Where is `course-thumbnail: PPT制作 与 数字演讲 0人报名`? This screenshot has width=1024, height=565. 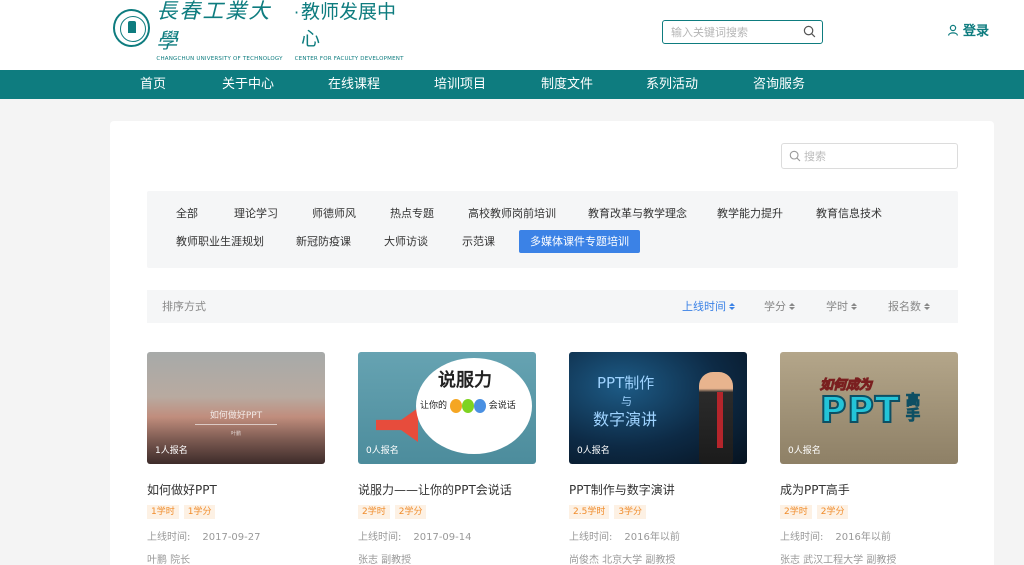
course-thumbnail: PPT制作 与 数字演讲 0人报名 is located at coordinates (658, 408).